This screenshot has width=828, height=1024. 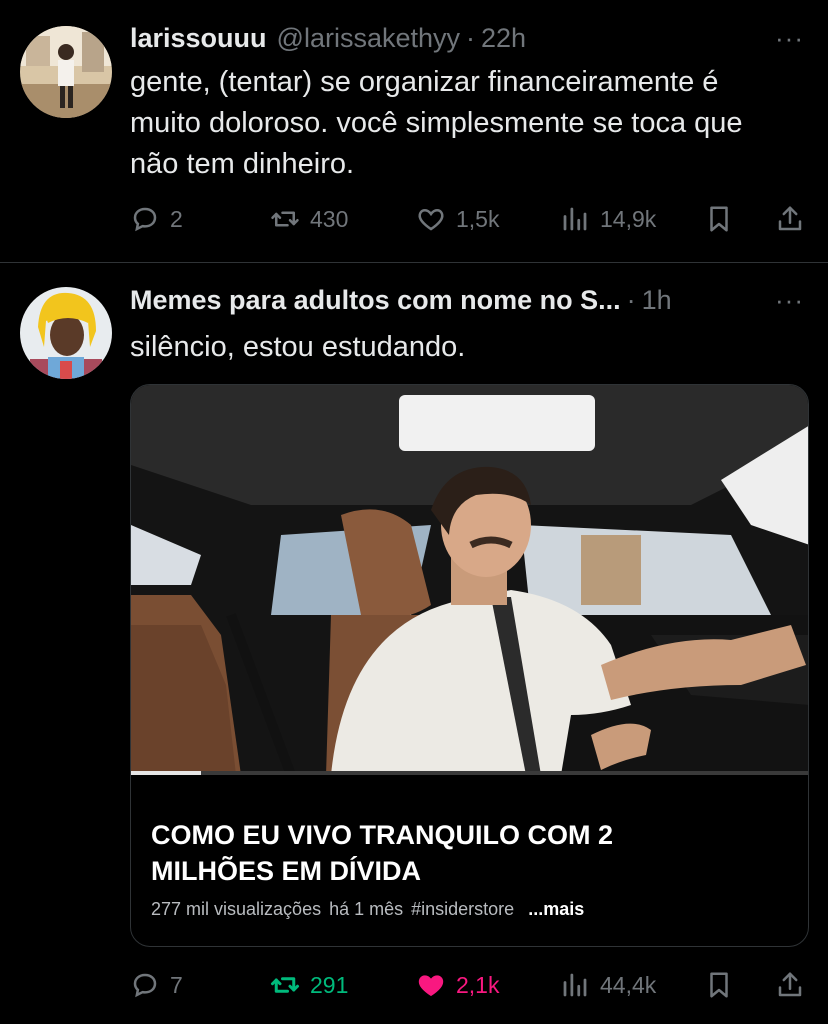 I want to click on like-count: 2,1k, so click(x=478, y=984).